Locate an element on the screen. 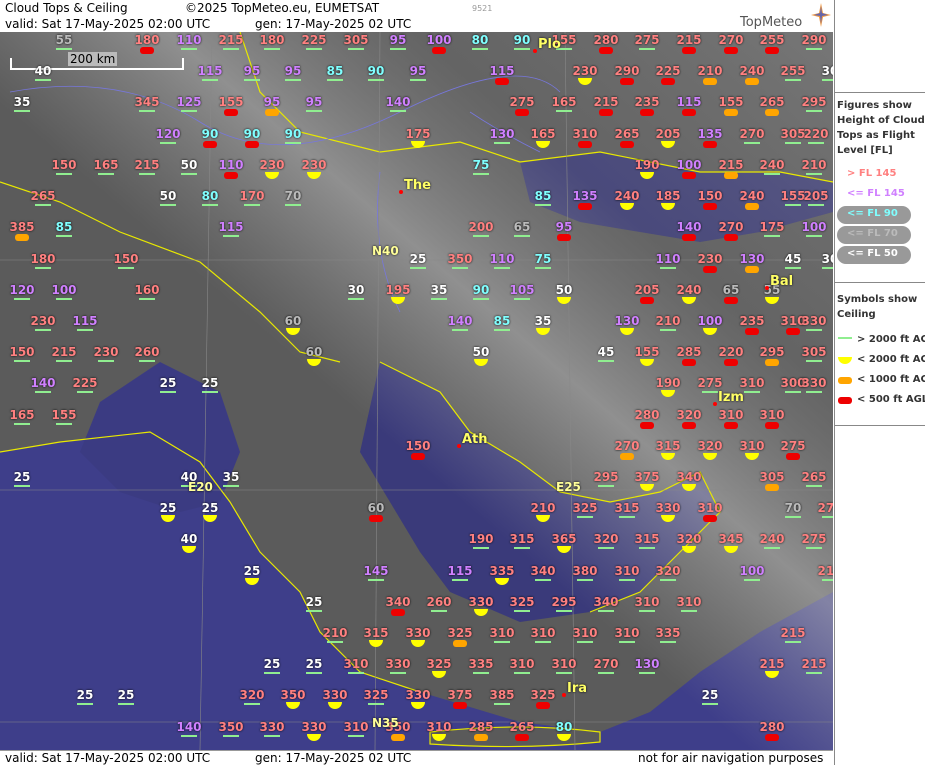 The width and height of the screenshot is (925, 766). cloud-top-value: 155 is located at coordinates (731, 102).